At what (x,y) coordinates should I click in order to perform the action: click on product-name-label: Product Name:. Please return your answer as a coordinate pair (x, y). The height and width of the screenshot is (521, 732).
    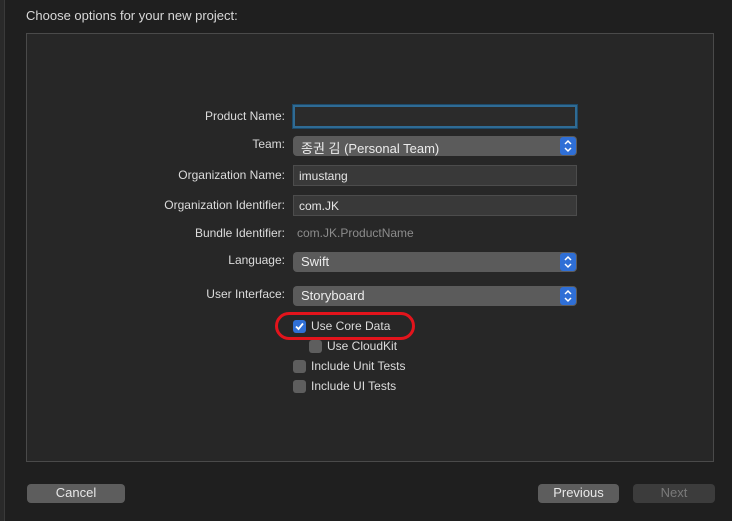
    Looking at the image, I should click on (244, 116).